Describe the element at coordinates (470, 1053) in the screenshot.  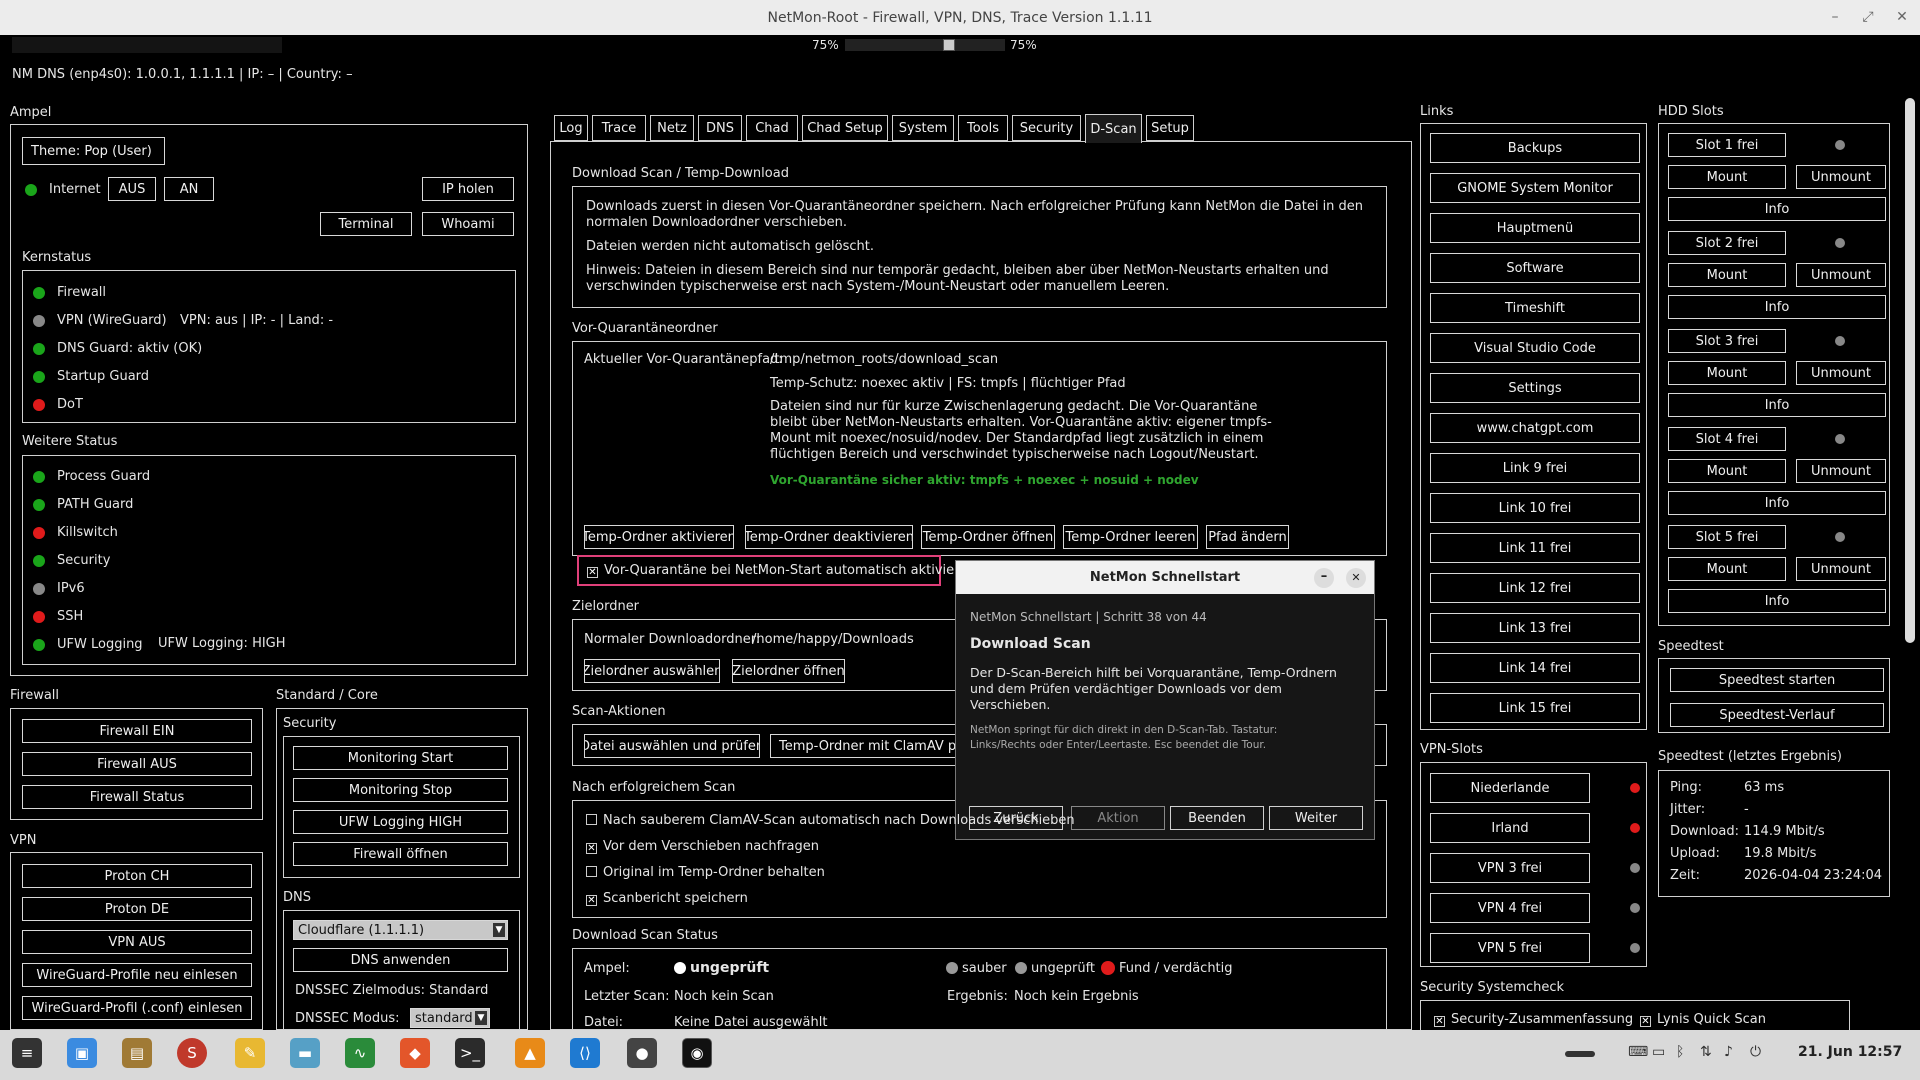
I see `terminal-icon: >_` at that location.